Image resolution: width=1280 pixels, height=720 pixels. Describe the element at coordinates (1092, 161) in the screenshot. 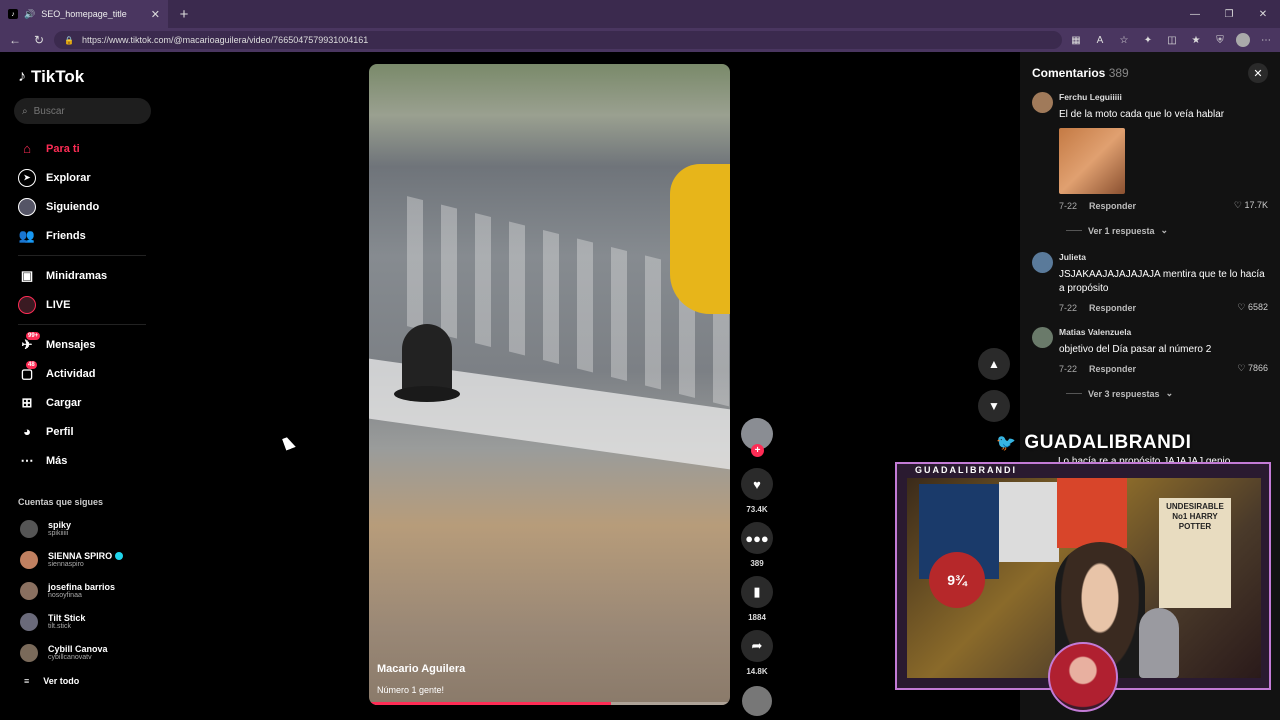

I see `comment-sticker-image` at that location.